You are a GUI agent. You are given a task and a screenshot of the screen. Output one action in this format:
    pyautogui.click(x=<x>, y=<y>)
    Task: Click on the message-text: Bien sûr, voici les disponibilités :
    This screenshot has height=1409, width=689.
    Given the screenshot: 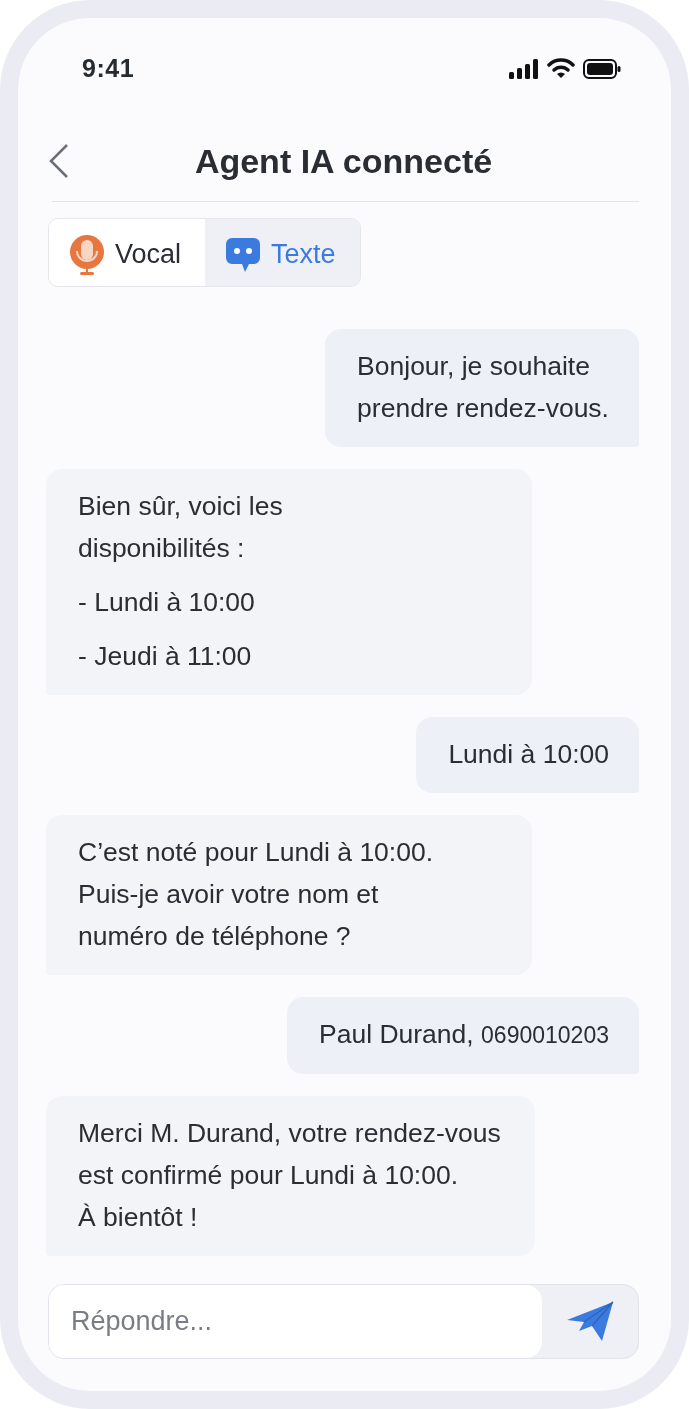 What is the action you would take?
    pyautogui.click(x=181, y=527)
    